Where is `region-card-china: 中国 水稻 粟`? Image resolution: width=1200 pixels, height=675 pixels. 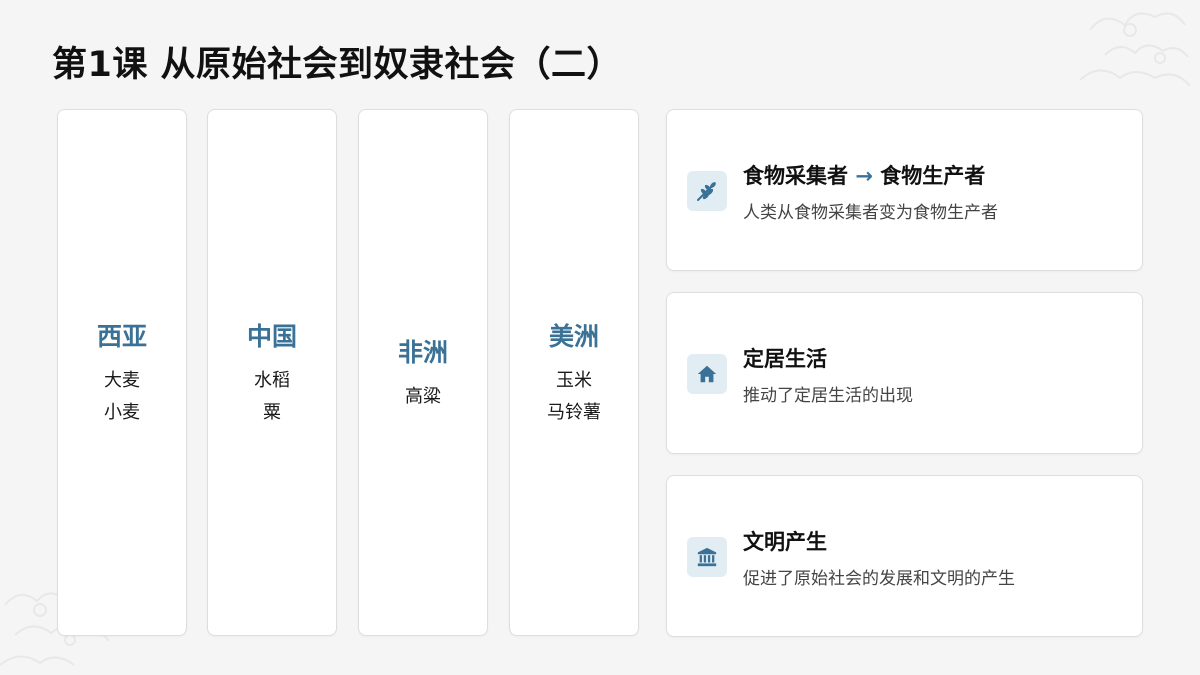 region-card-china: 中国 水稻 粟 is located at coordinates (272, 372).